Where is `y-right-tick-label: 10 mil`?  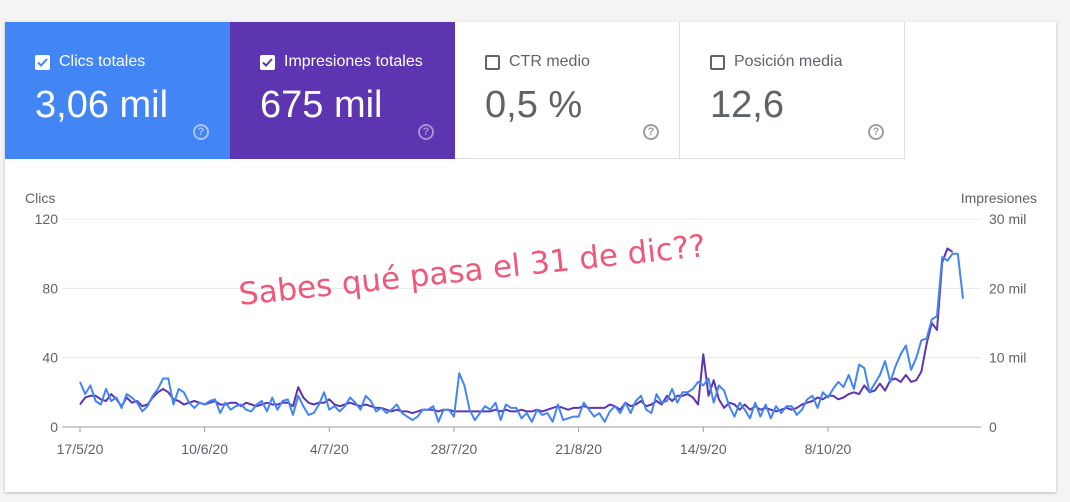
y-right-tick-label: 10 mil is located at coordinates (1007, 358).